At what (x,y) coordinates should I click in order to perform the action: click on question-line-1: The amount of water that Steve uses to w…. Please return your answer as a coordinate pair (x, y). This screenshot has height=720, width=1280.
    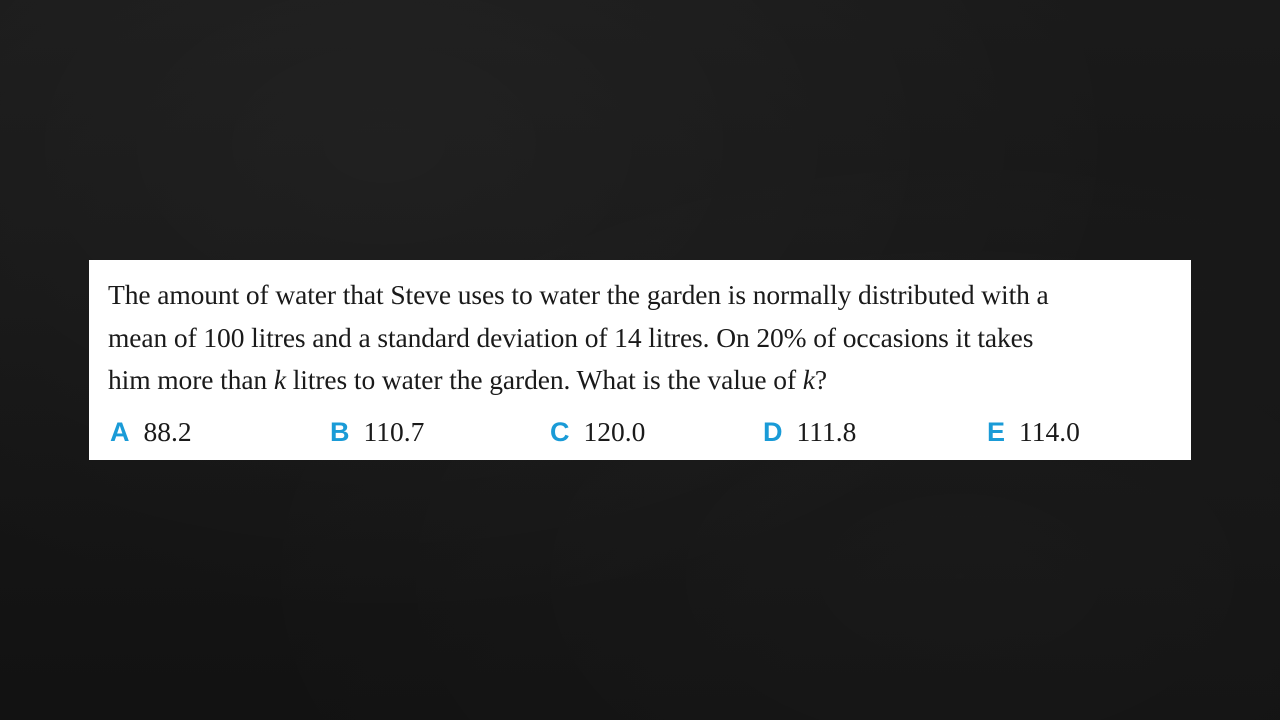
    Looking at the image, I should click on (578, 294).